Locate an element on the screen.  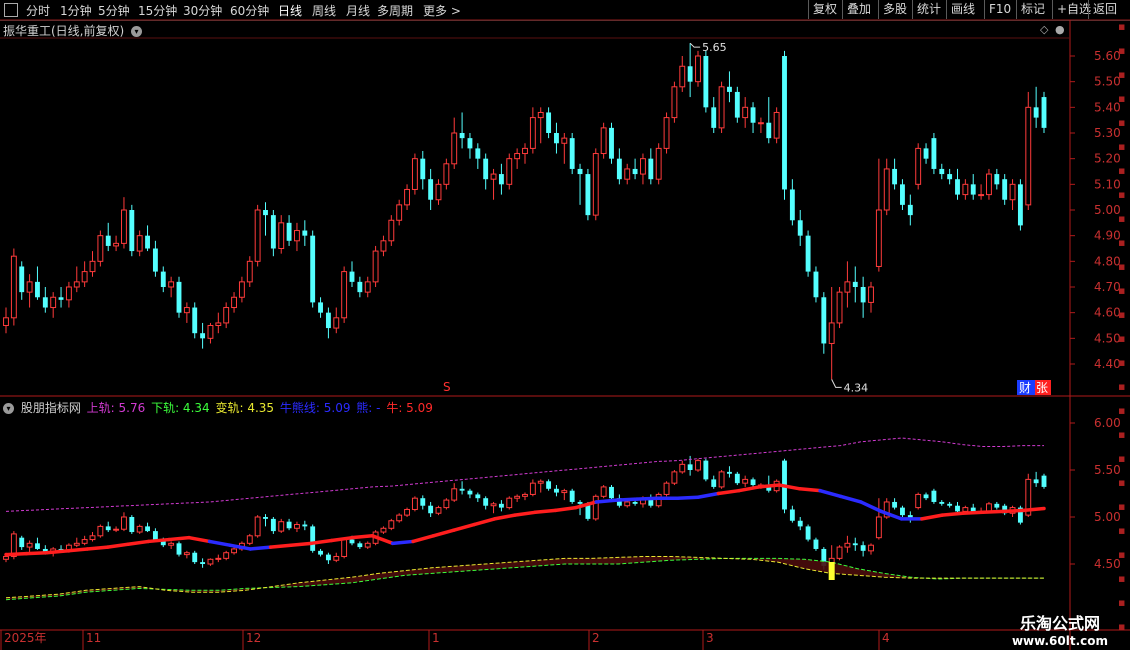
tab-1: 1分钟 is located at coordinates (76, 10).